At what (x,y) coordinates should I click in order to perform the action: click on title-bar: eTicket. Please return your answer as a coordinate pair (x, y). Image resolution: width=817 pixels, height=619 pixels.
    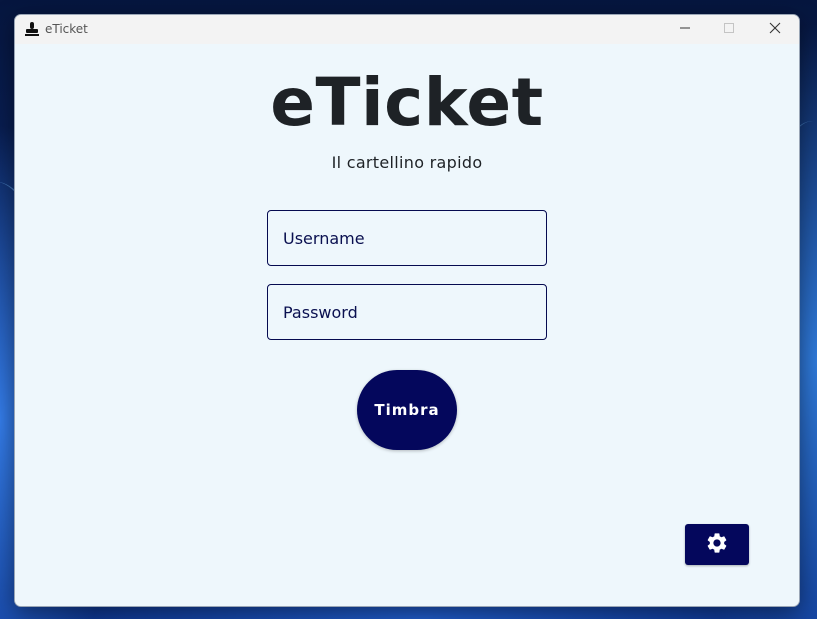
    Looking at the image, I should click on (407, 29).